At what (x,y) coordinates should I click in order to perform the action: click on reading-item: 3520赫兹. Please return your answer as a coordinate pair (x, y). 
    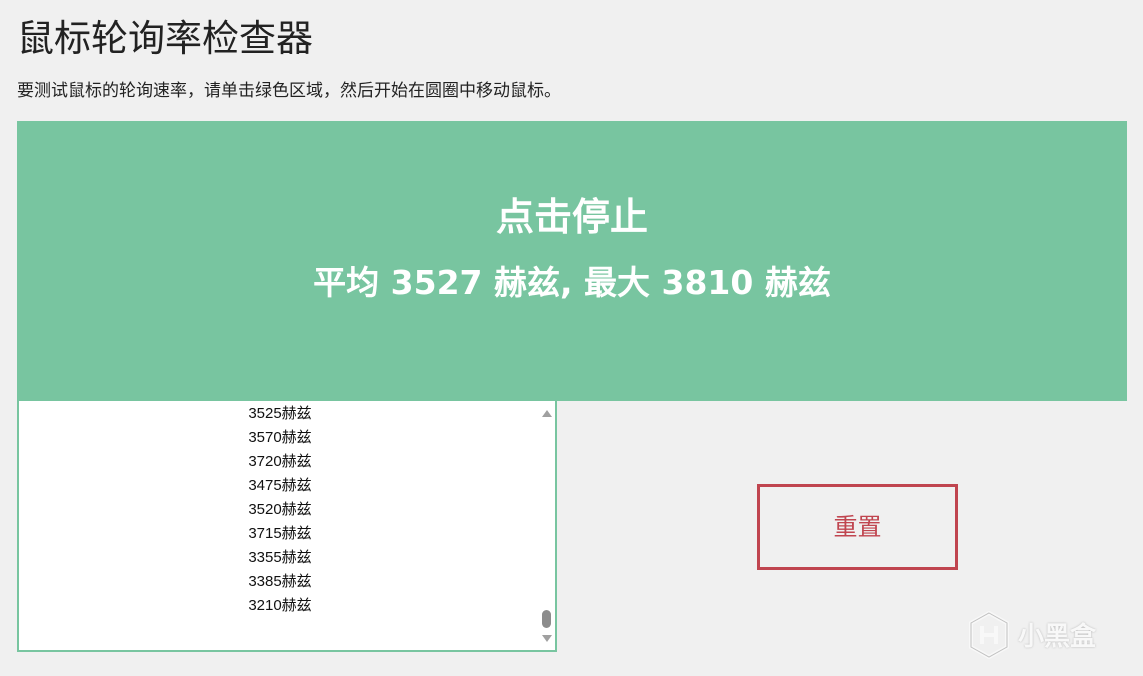
    Looking at the image, I should click on (280, 509).